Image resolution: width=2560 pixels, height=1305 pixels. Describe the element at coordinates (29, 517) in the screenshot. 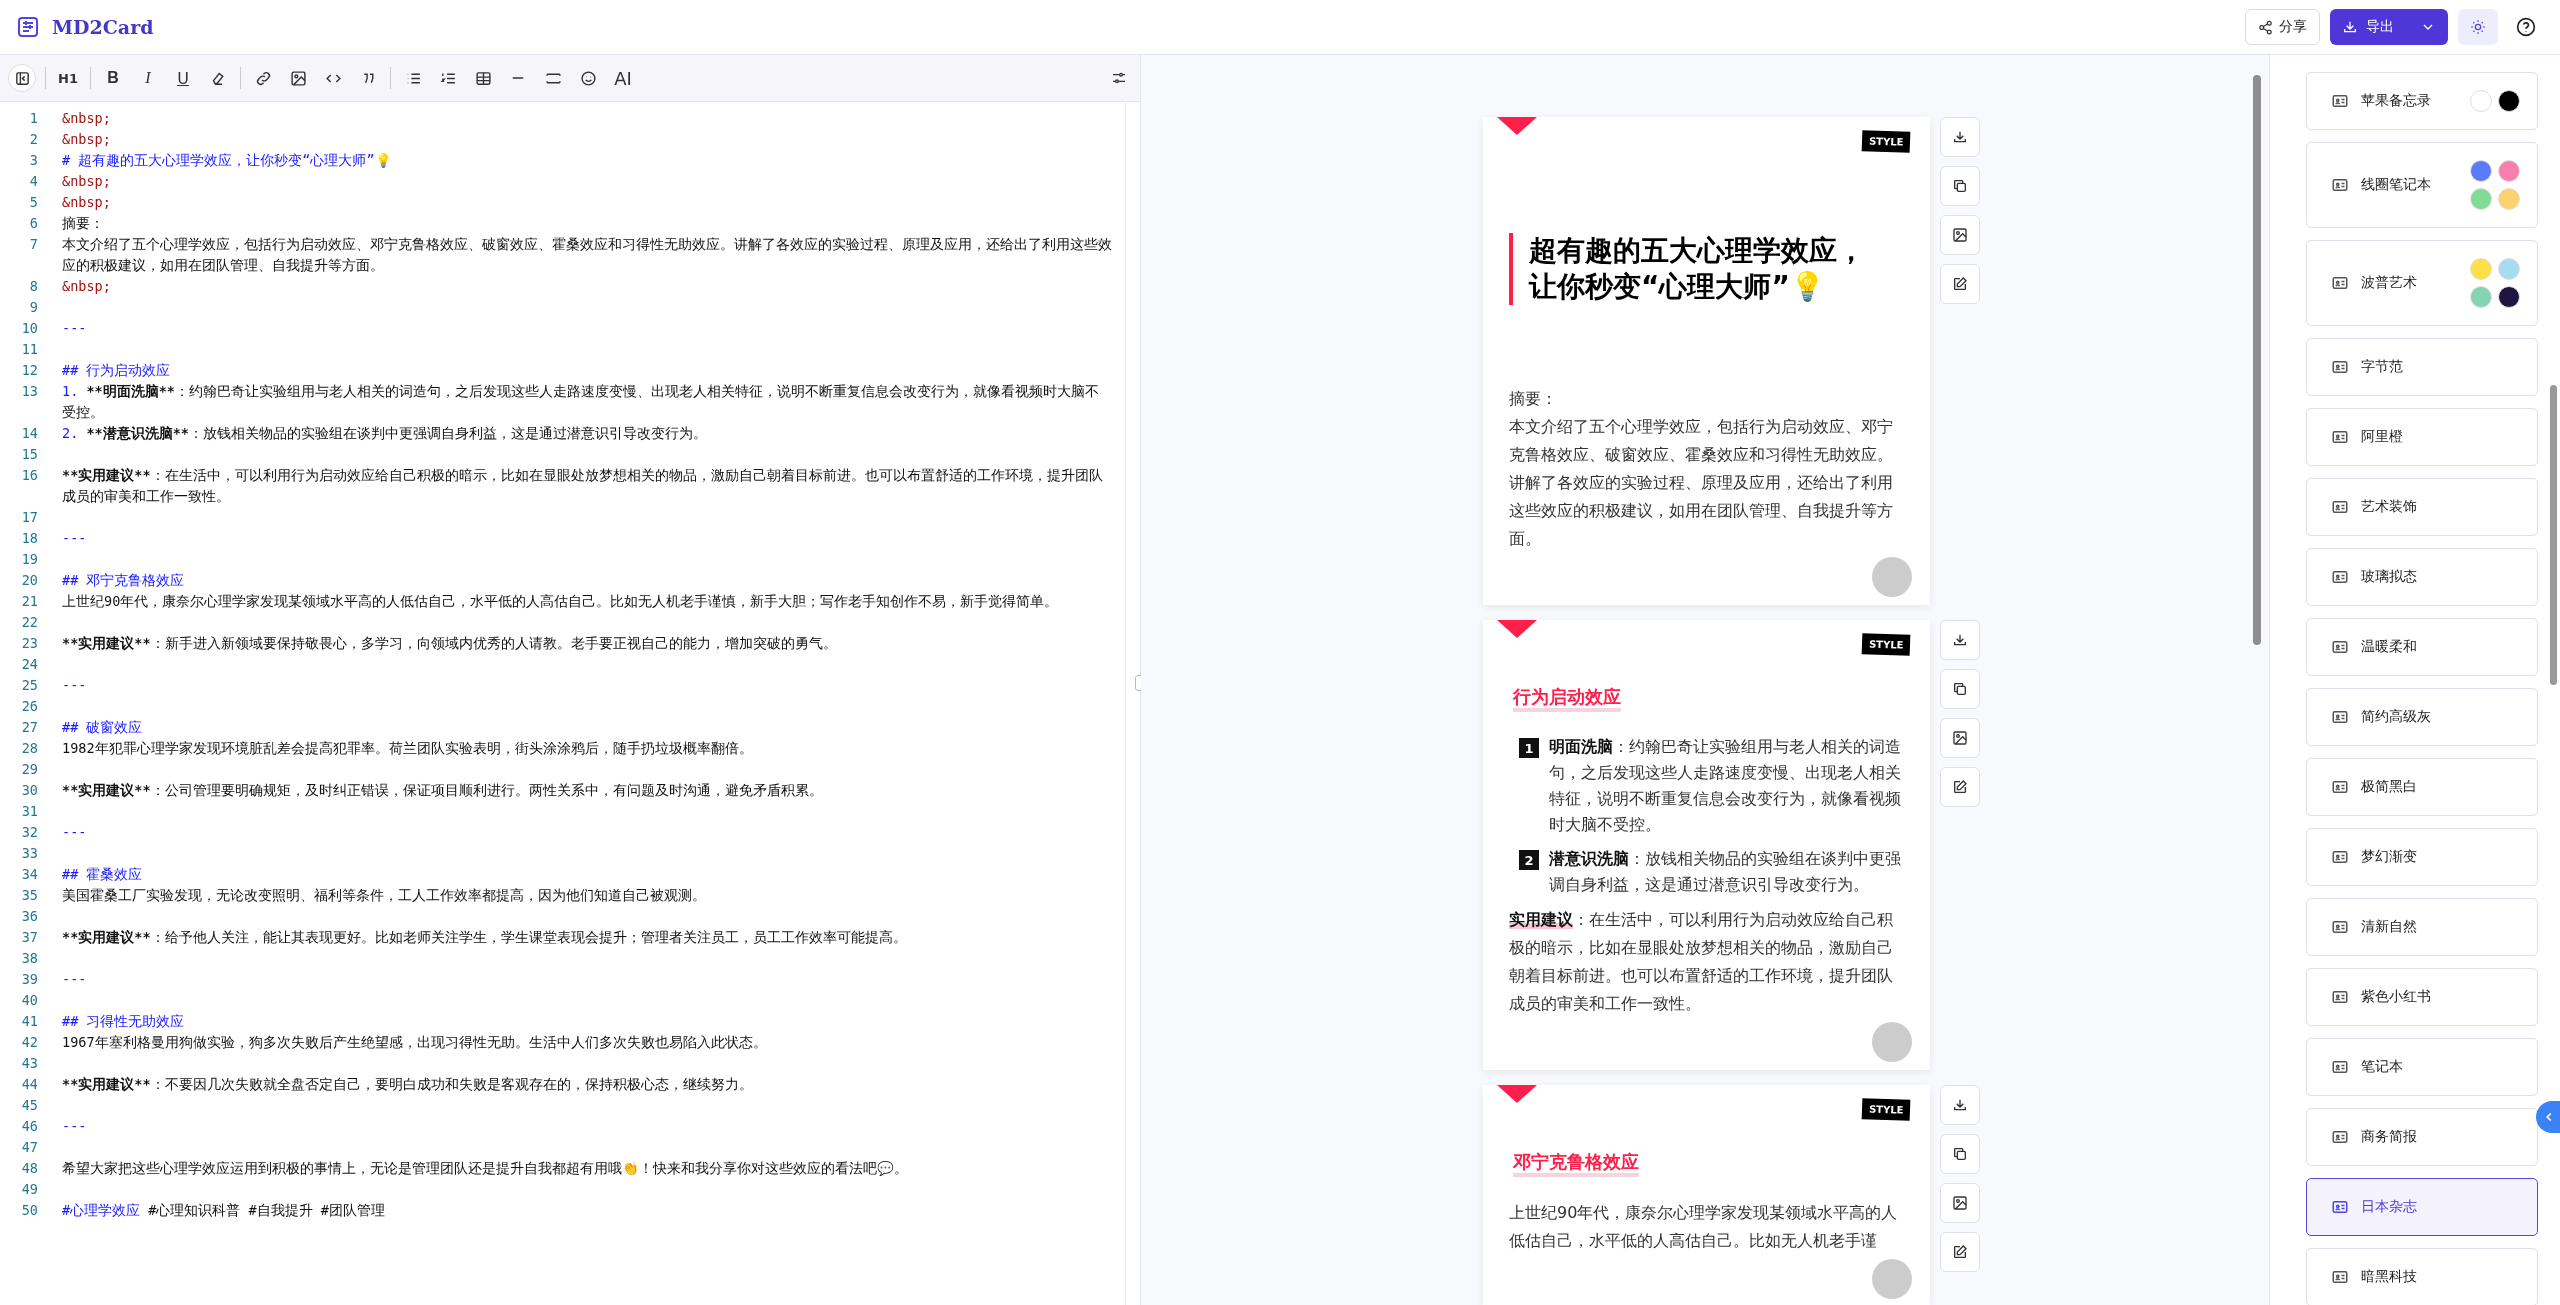

I see `line-number: 17` at that location.